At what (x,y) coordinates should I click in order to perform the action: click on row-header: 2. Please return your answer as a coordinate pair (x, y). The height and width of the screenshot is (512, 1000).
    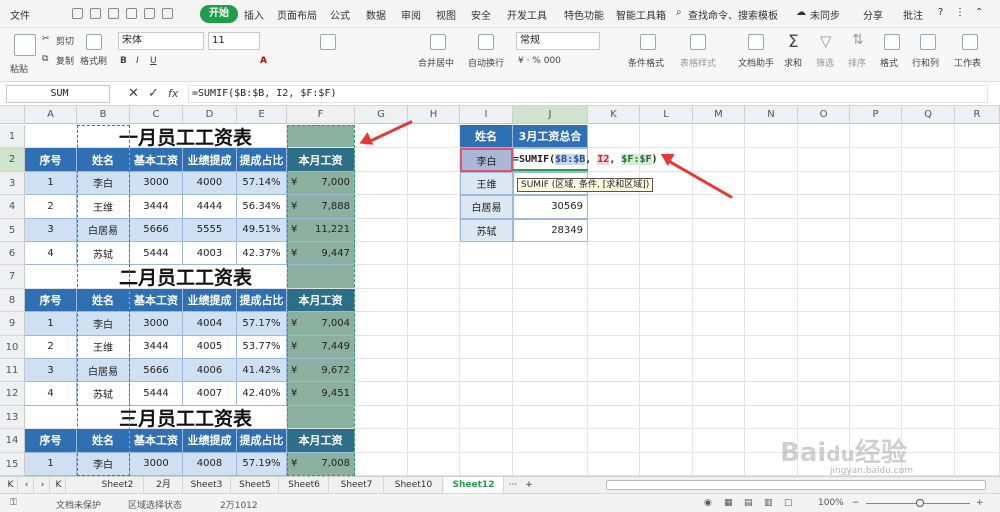
    Looking at the image, I should click on (12, 160).